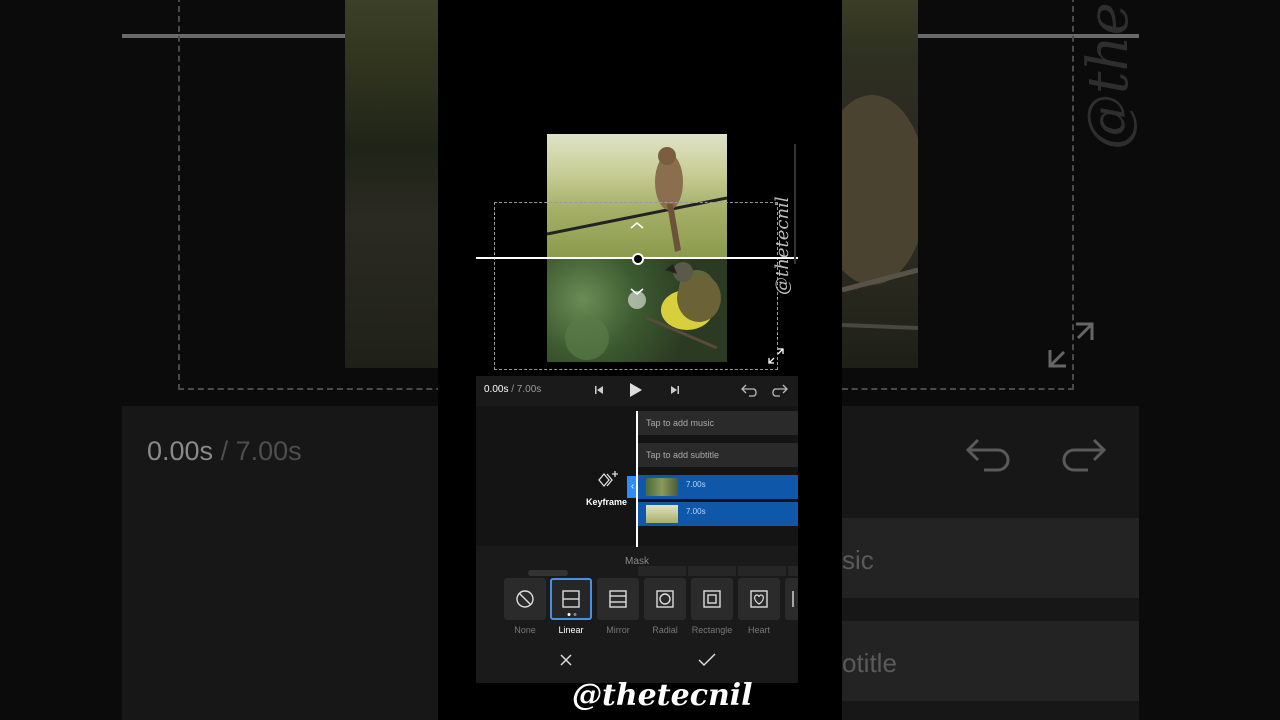  What do you see at coordinates (884, 212) in the screenshot?
I see `background-bird-shape` at bounding box center [884, 212].